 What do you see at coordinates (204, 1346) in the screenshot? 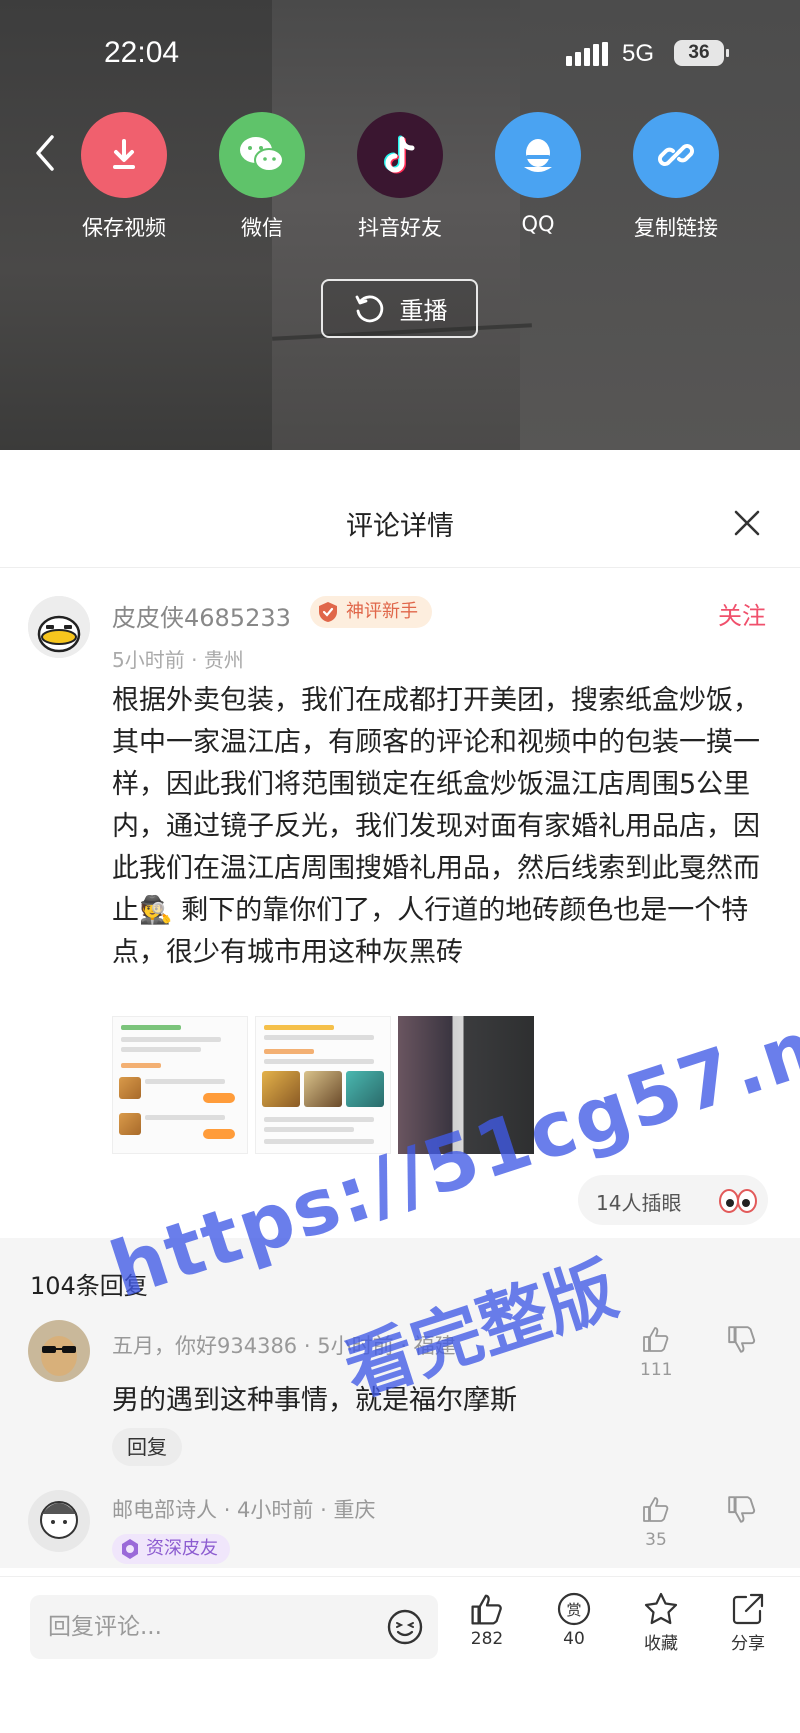
I see `reply-author: 五月，你好934386` at bounding box center [204, 1346].